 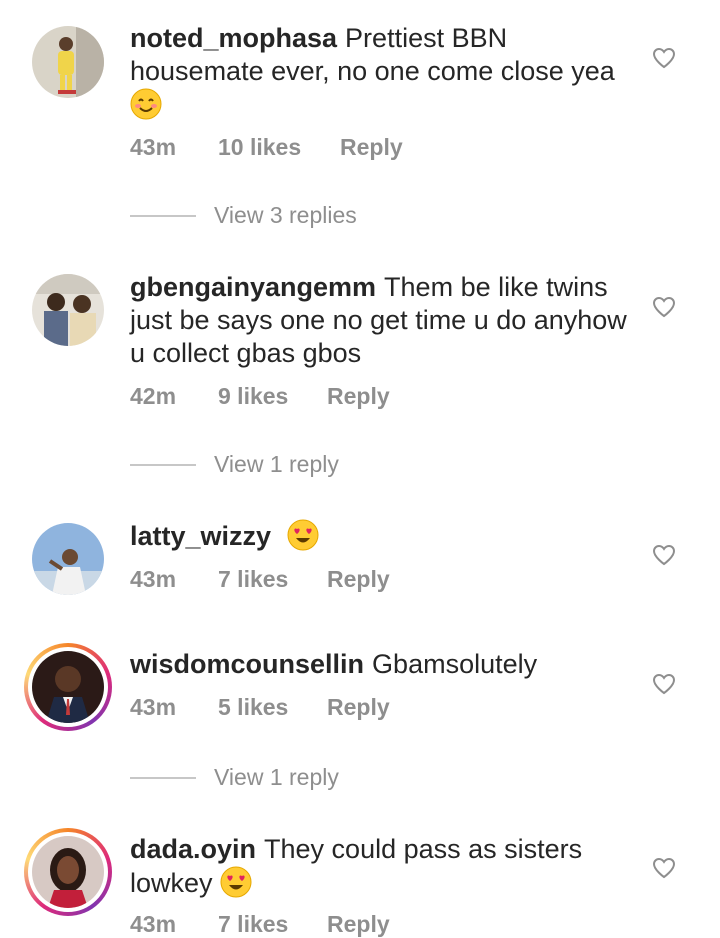 What do you see at coordinates (153, 396) in the screenshot?
I see `comment-time: 42m` at bounding box center [153, 396].